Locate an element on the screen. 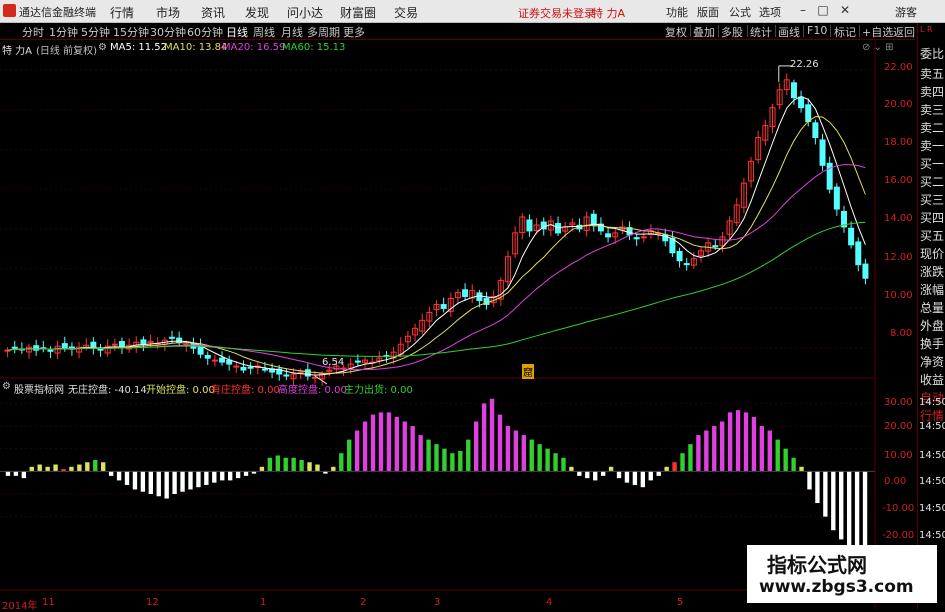  panel-item: 涨幅 is located at coordinates (932, 290).